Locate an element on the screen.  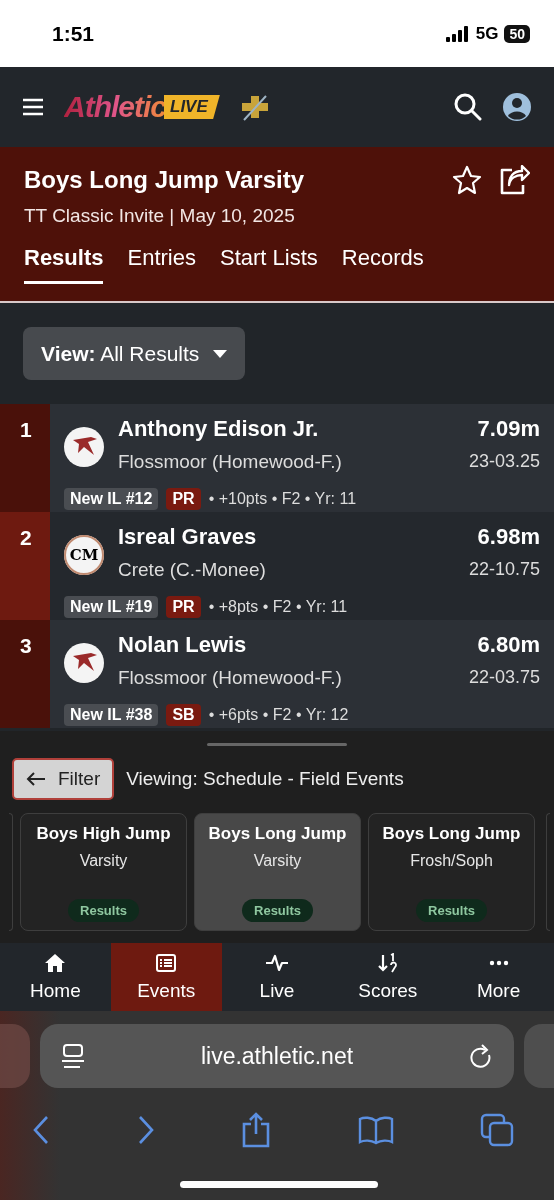
event-title: Boys Long Jump Varsity is located at coordinates (164, 180).